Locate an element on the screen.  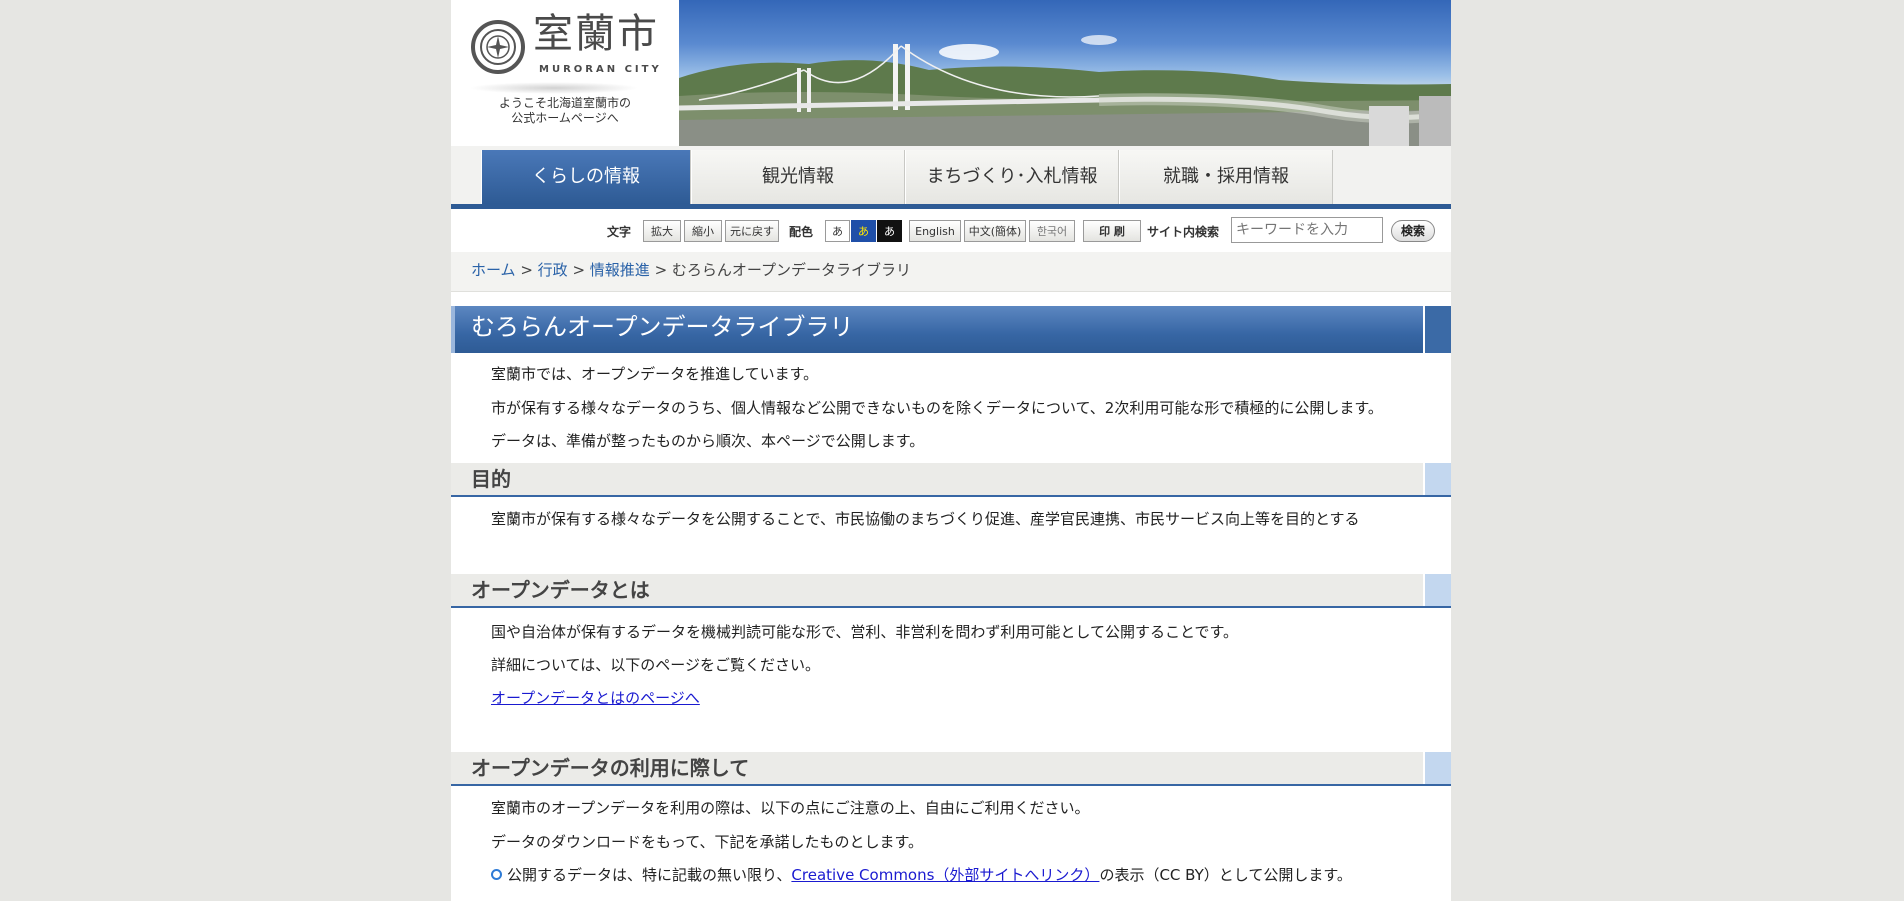
site-header: 室蘭市 MURORAN CITY ようこそ北海道室蘭市の 公式ホームページへ is located at coordinates (951, 73).